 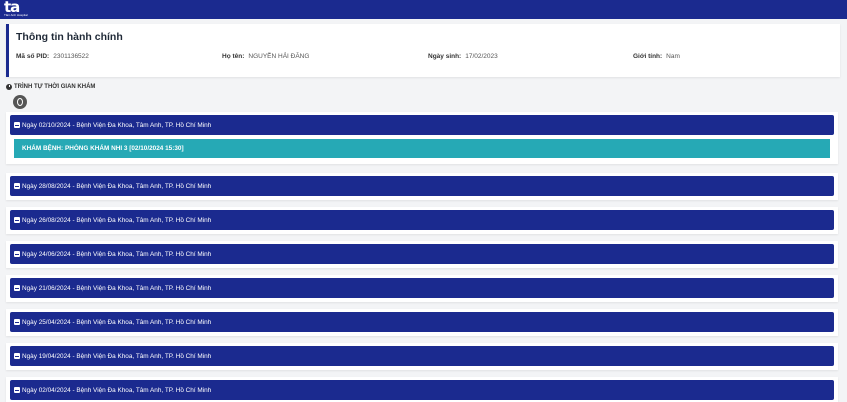 What do you see at coordinates (481, 56) in the screenshot?
I see `dob-value: 17/02/2023` at bounding box center [481, 56].